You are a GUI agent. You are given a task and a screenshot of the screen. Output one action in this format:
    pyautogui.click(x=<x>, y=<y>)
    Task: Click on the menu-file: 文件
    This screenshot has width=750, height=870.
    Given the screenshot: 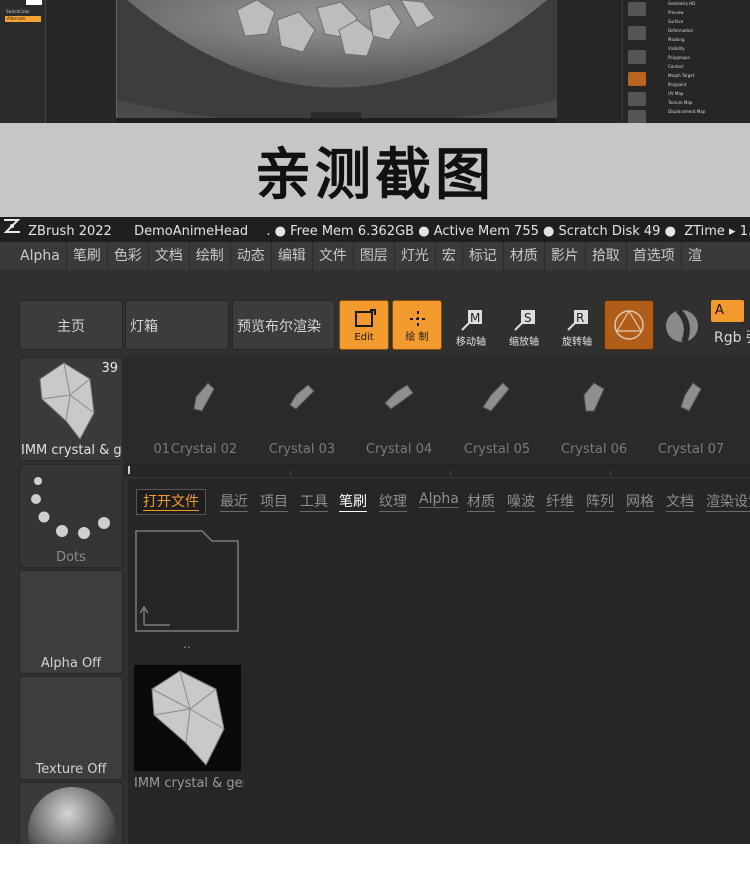 What is the action you would take?
    pyautogui.click(x=332, y=256)
    